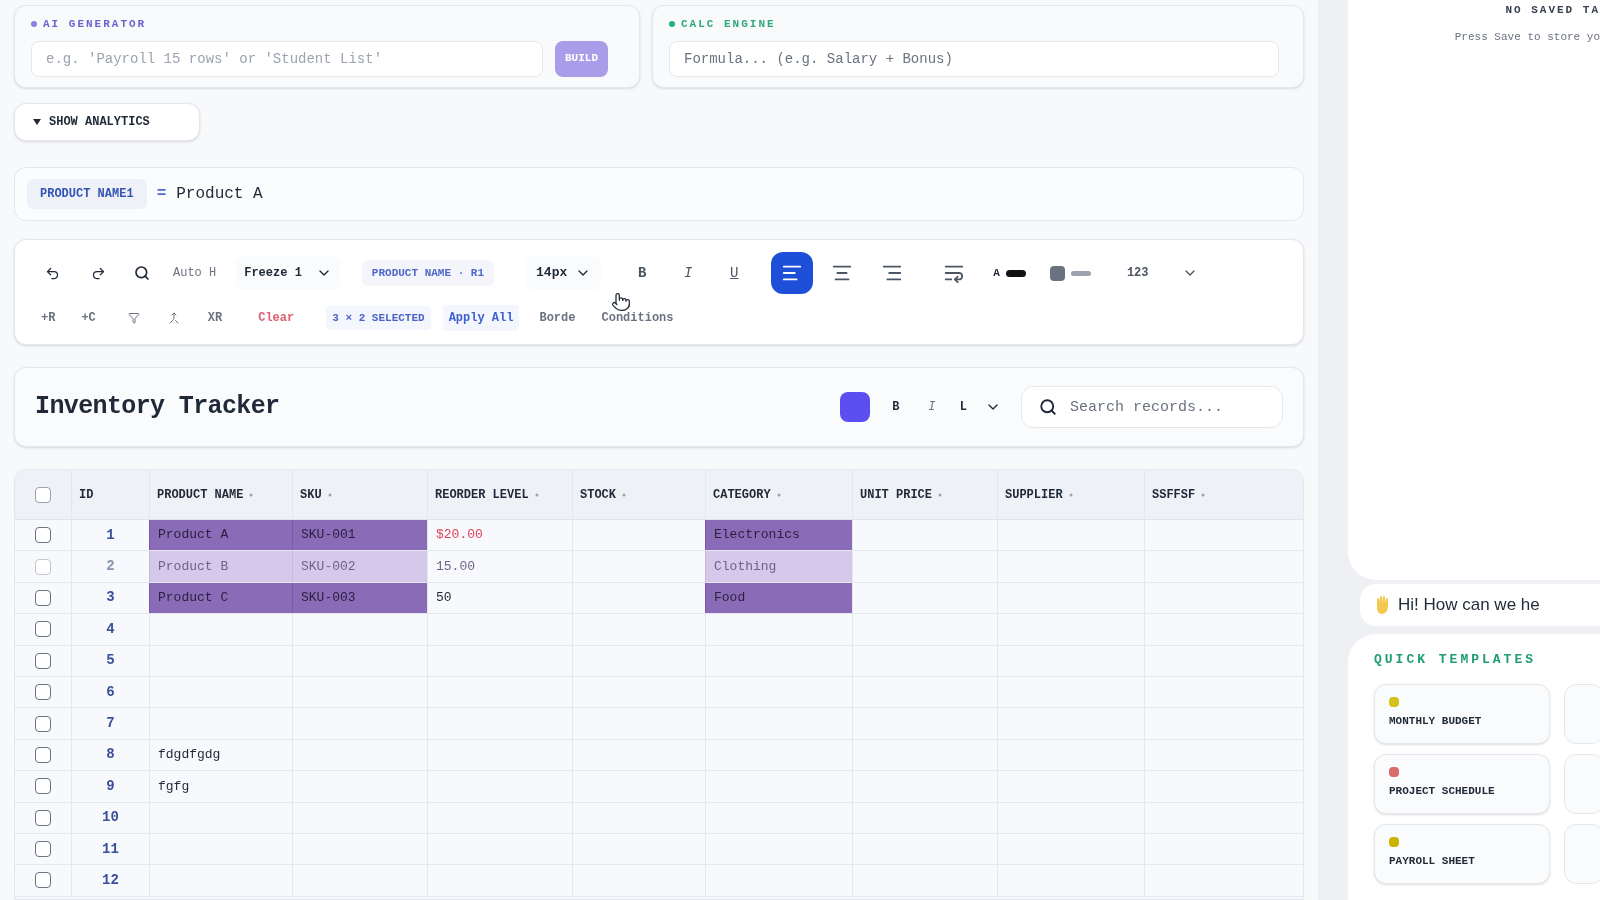 The image size is (1600, 900). I want to click on row-number: 7, so click(110, 724).